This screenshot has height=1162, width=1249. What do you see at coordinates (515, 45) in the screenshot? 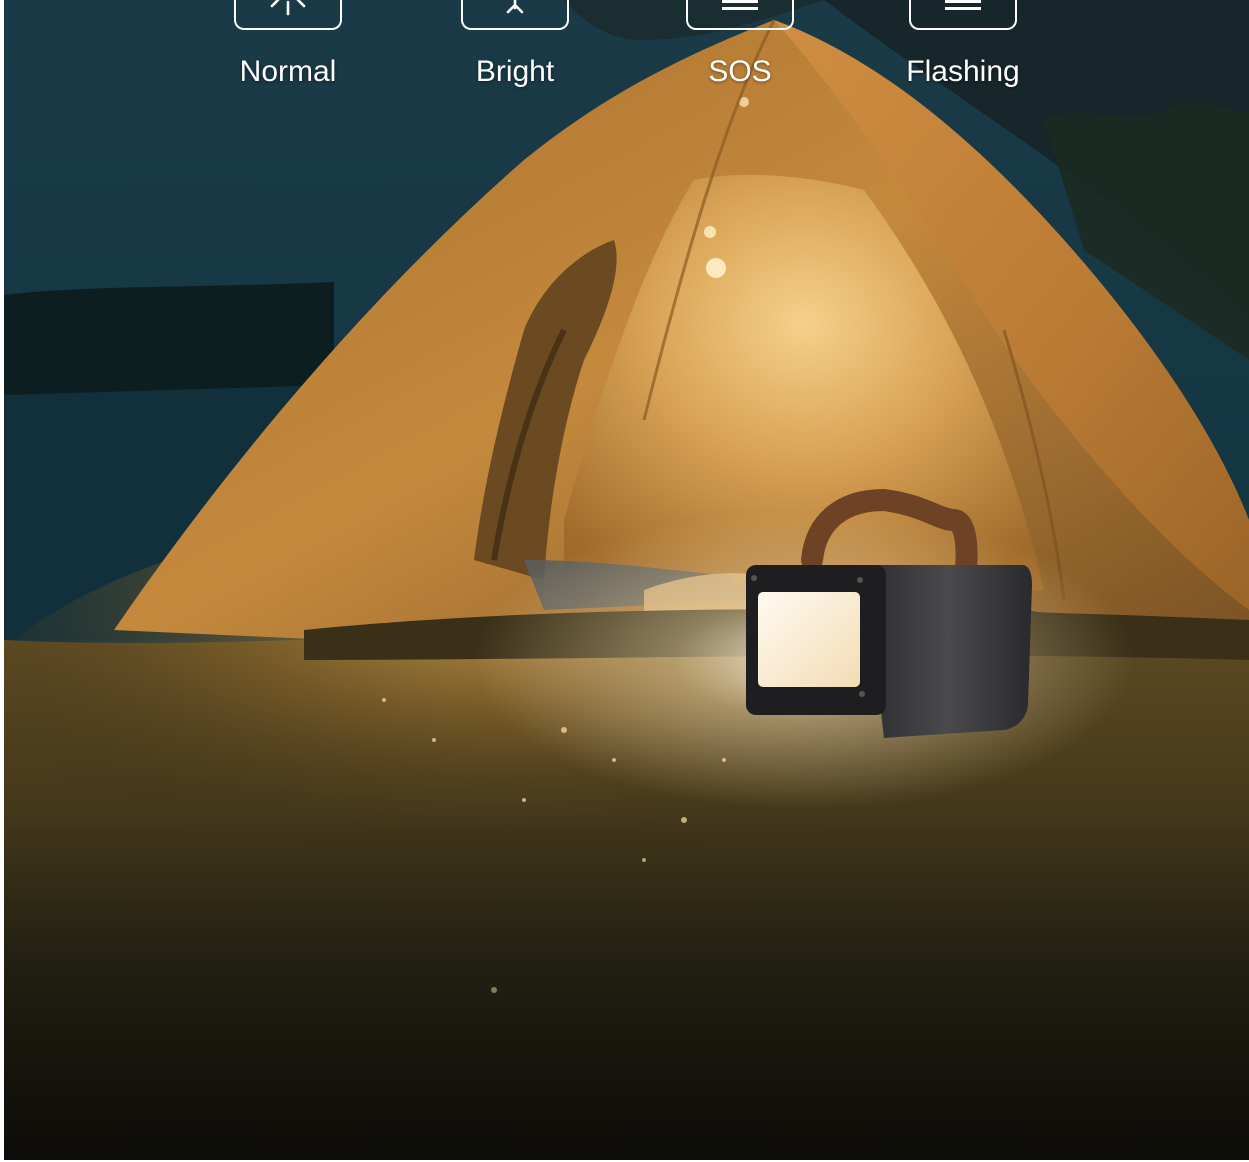
I see `mode-bright: Bright` at bounding box center [515, 45].